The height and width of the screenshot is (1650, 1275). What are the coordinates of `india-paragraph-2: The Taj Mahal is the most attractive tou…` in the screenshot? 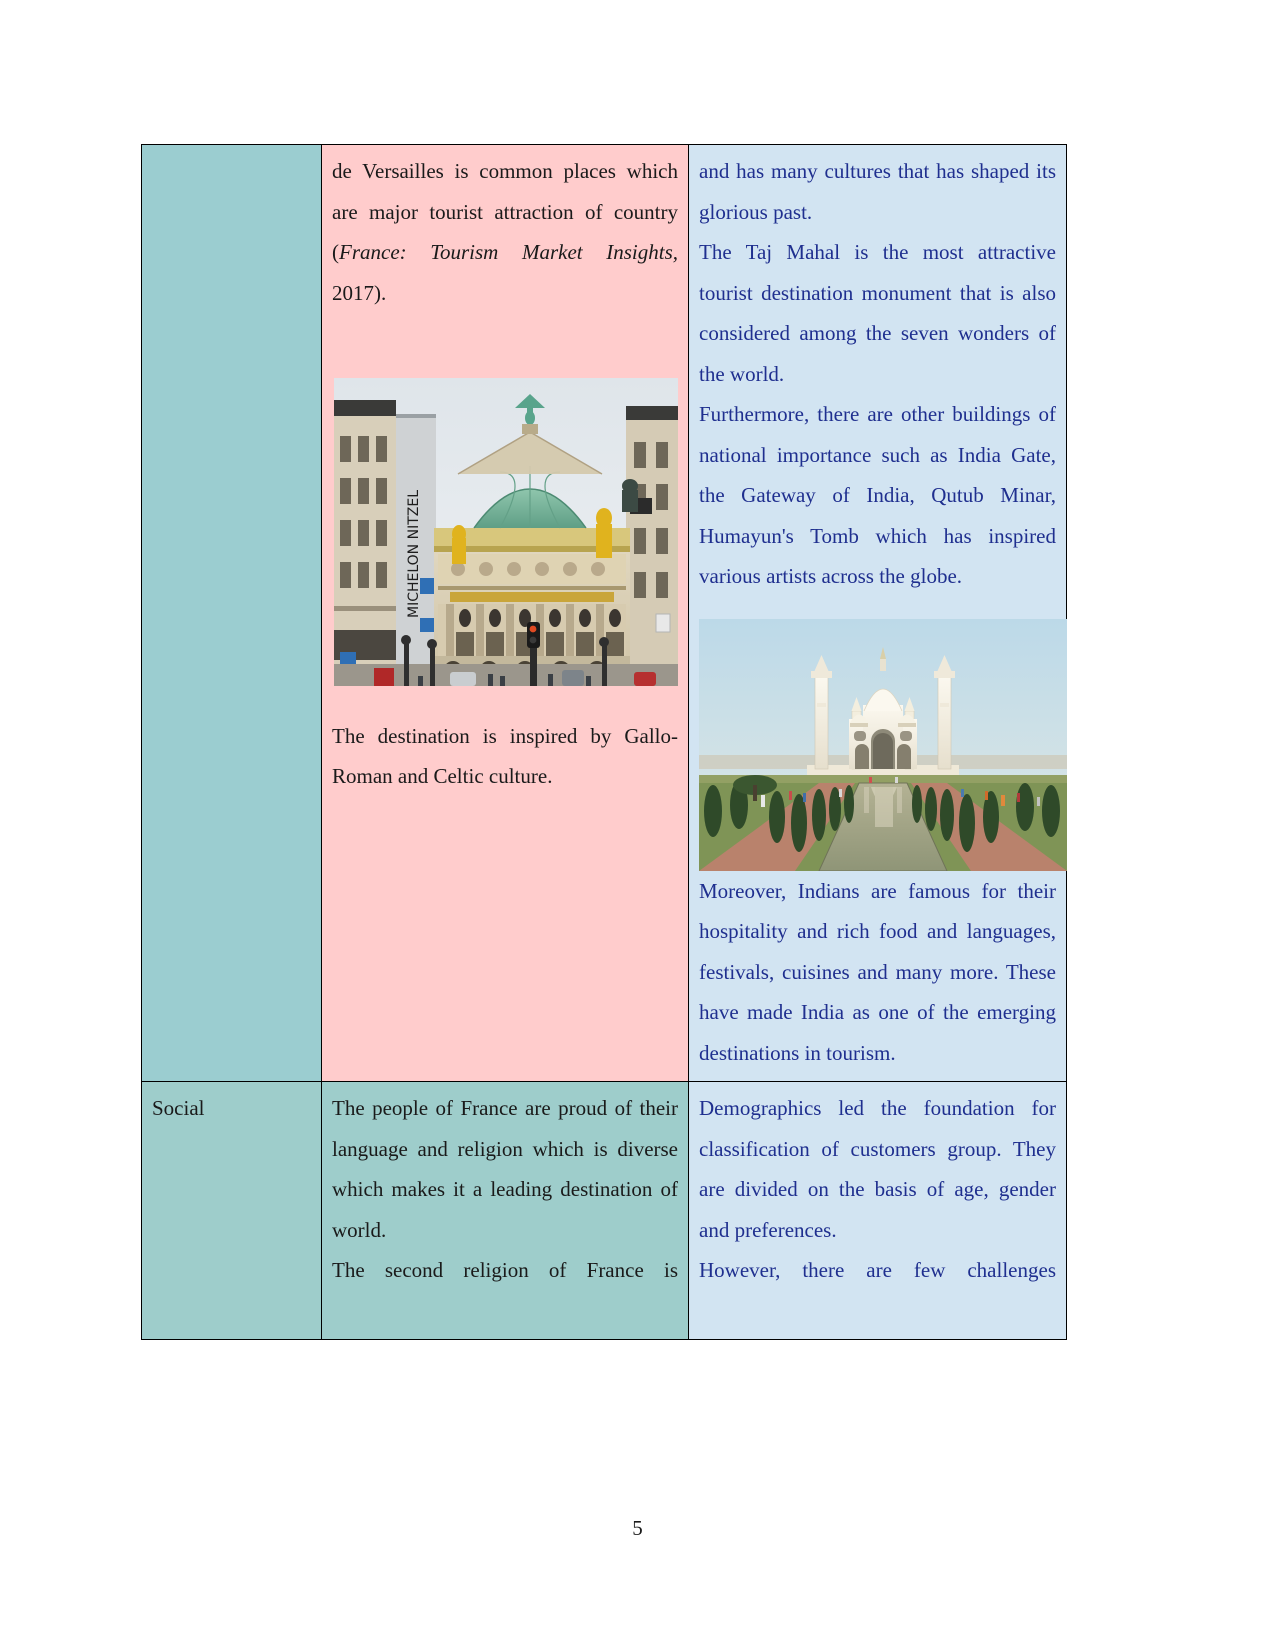 It's located at (877, 313).